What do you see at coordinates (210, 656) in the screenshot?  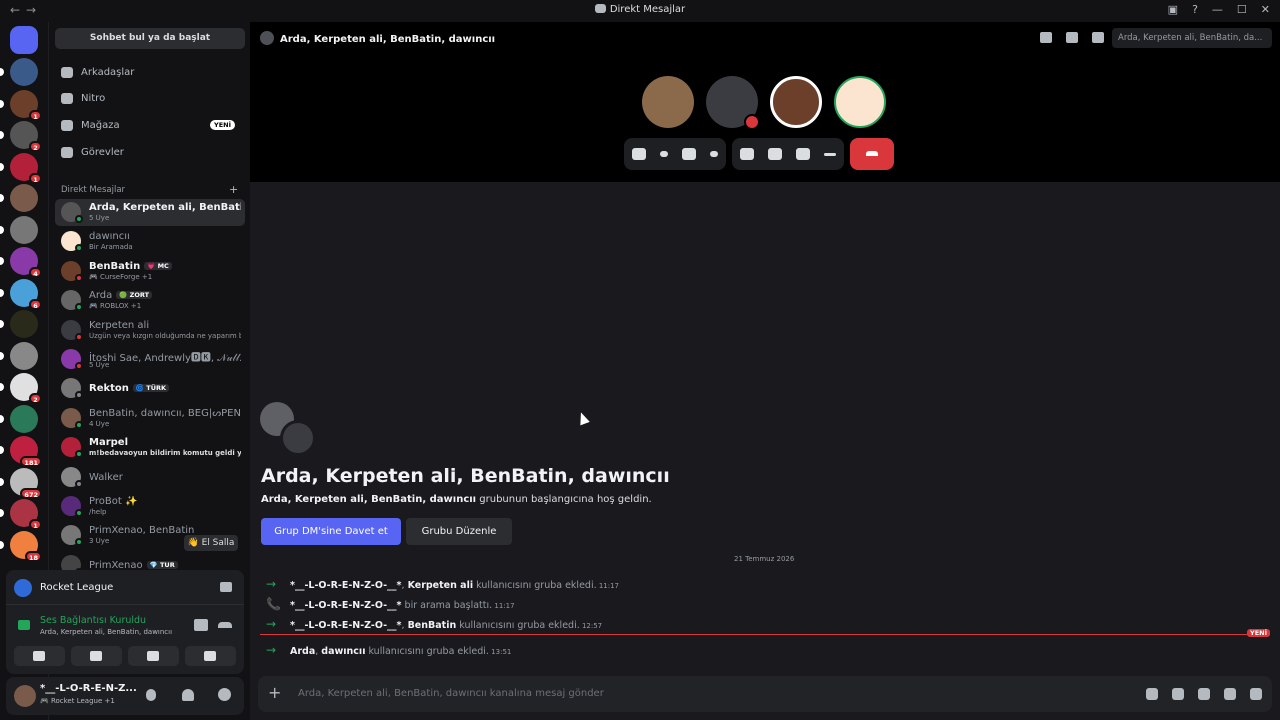 I see `soundboard-button` at bounding box center [210, 656].